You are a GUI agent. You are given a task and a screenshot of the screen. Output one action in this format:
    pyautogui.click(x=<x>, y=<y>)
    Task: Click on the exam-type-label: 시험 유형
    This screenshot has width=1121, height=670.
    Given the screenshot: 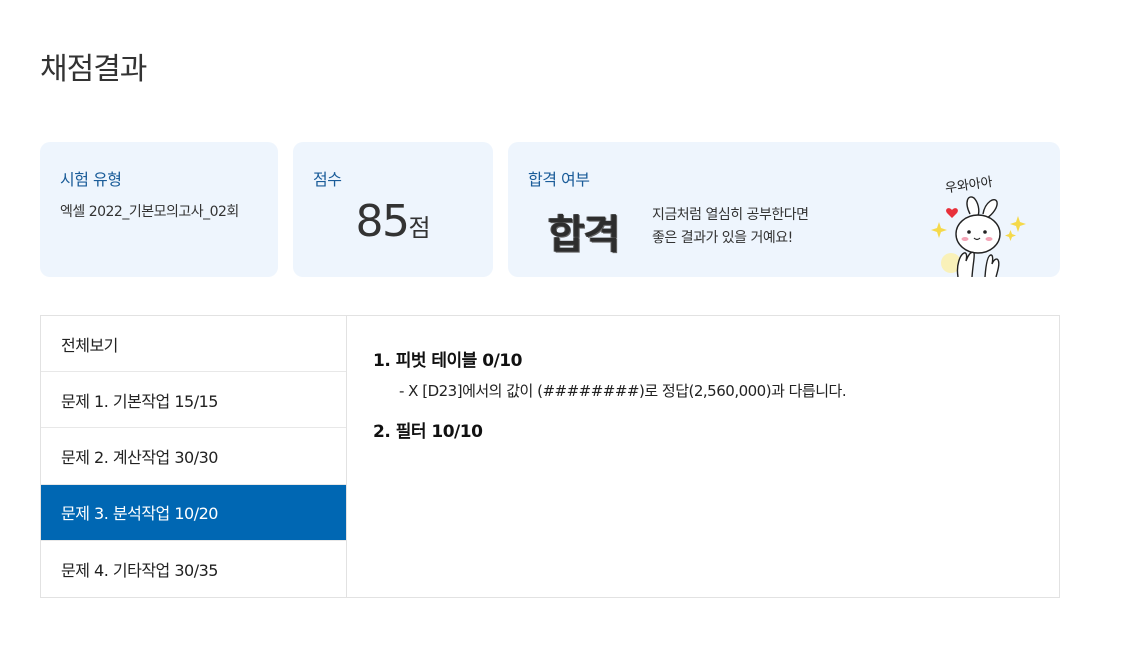 What is the action you would take?
    pyautogui.click(x=91, y=179)
    